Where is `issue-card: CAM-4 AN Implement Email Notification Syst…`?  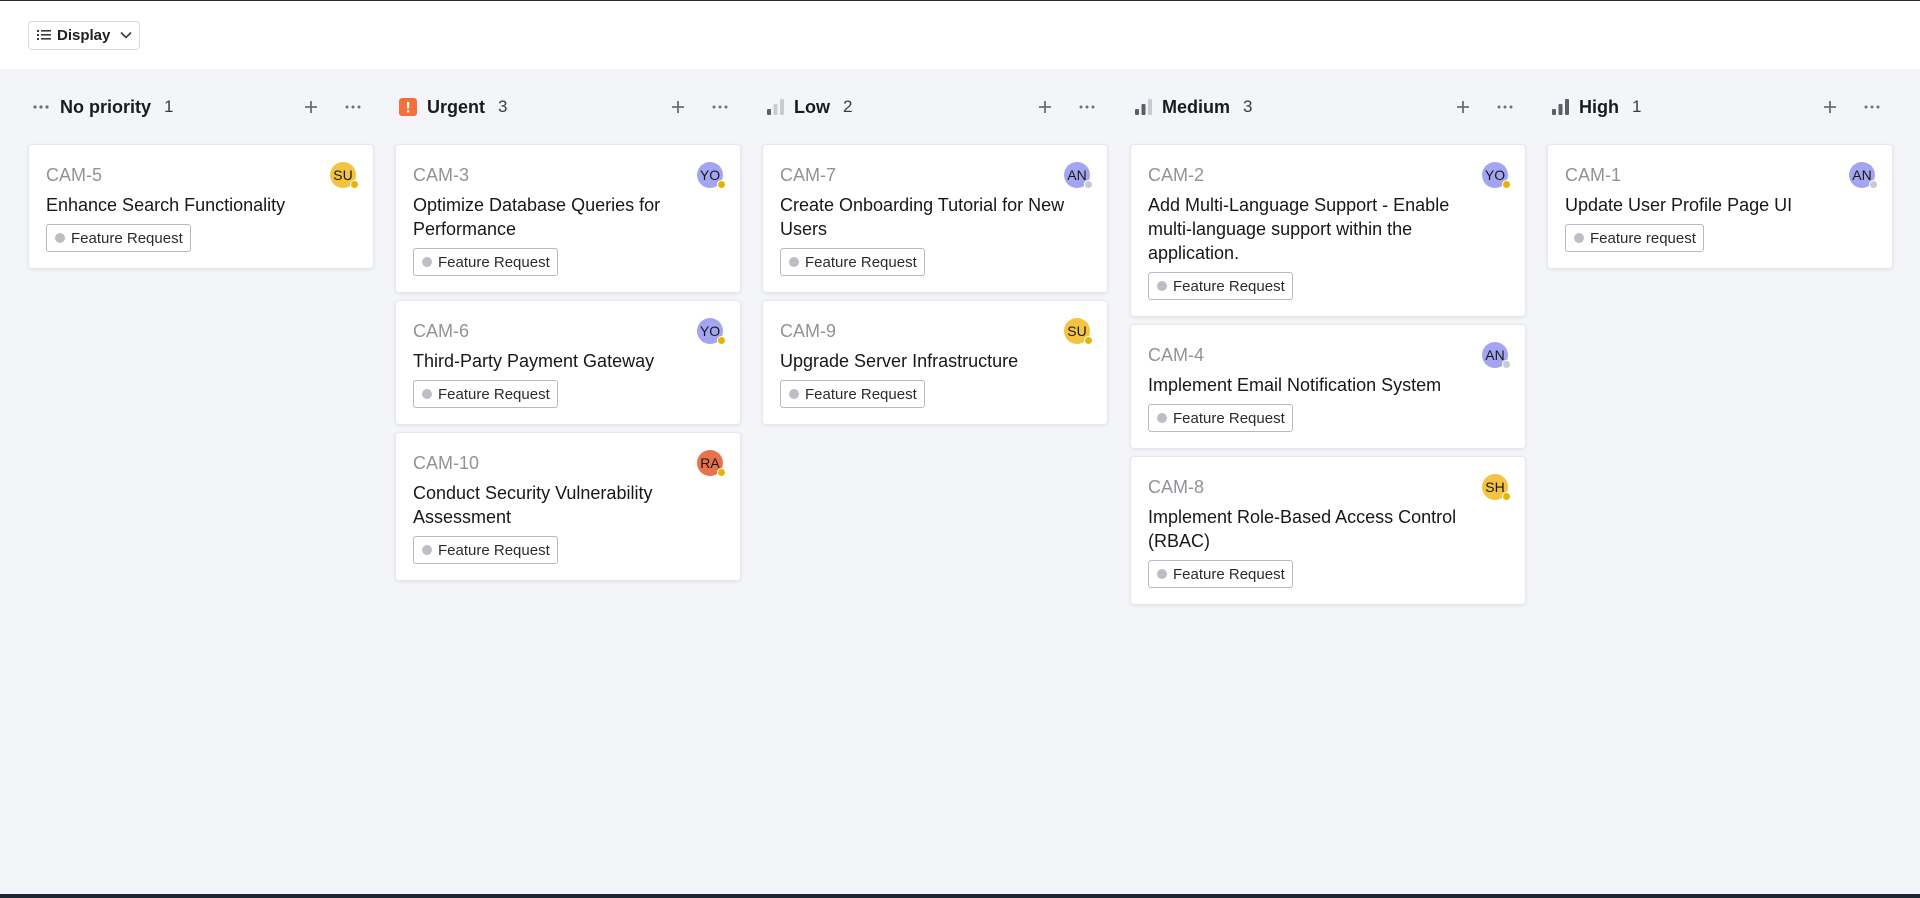 issue-card: CAM-4 AN Implement Email Notification Syst… is located at coordinates (1328, 386).